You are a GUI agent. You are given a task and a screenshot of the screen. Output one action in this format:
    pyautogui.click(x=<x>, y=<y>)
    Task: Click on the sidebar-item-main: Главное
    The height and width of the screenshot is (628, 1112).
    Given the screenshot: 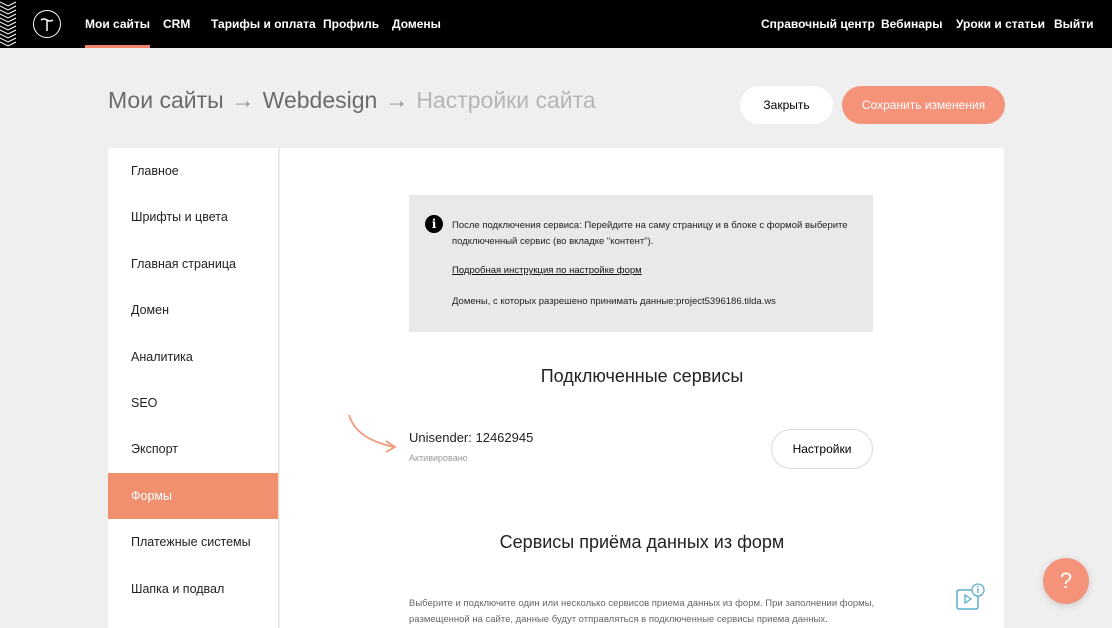 What is the action you would take?
    pyautogui.click(x=193, y=171)
    